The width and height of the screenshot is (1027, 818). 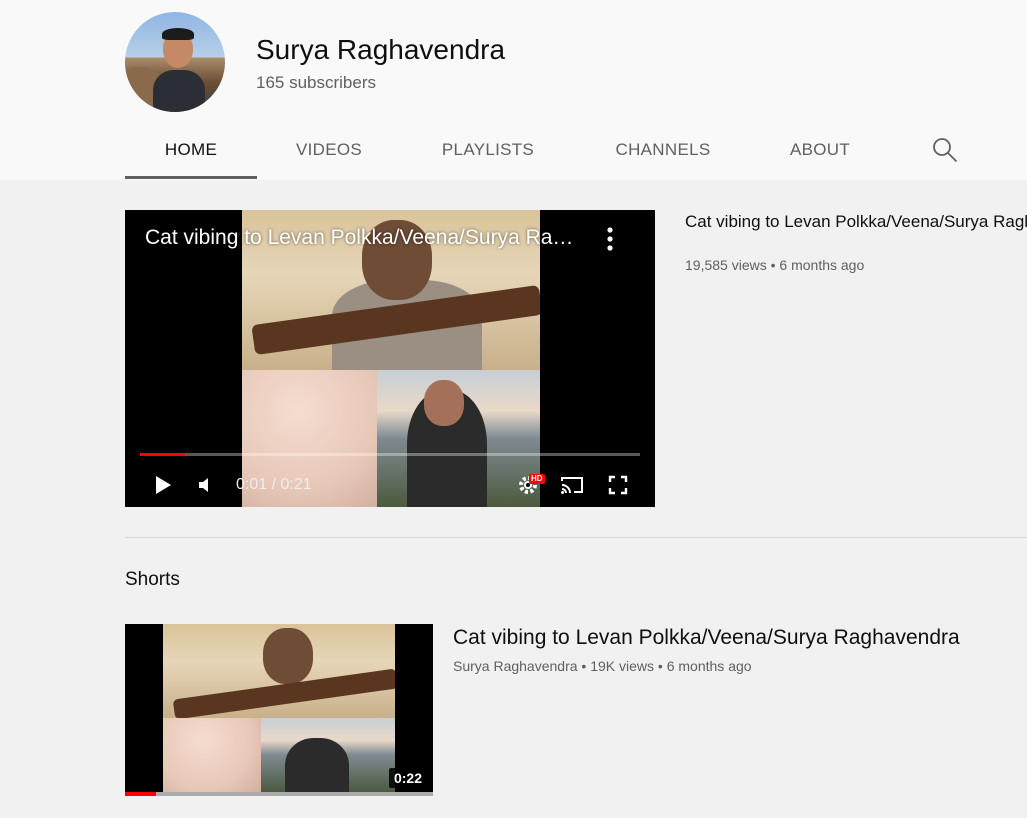 I want to click on section-divider, so click(x=576, y=537).